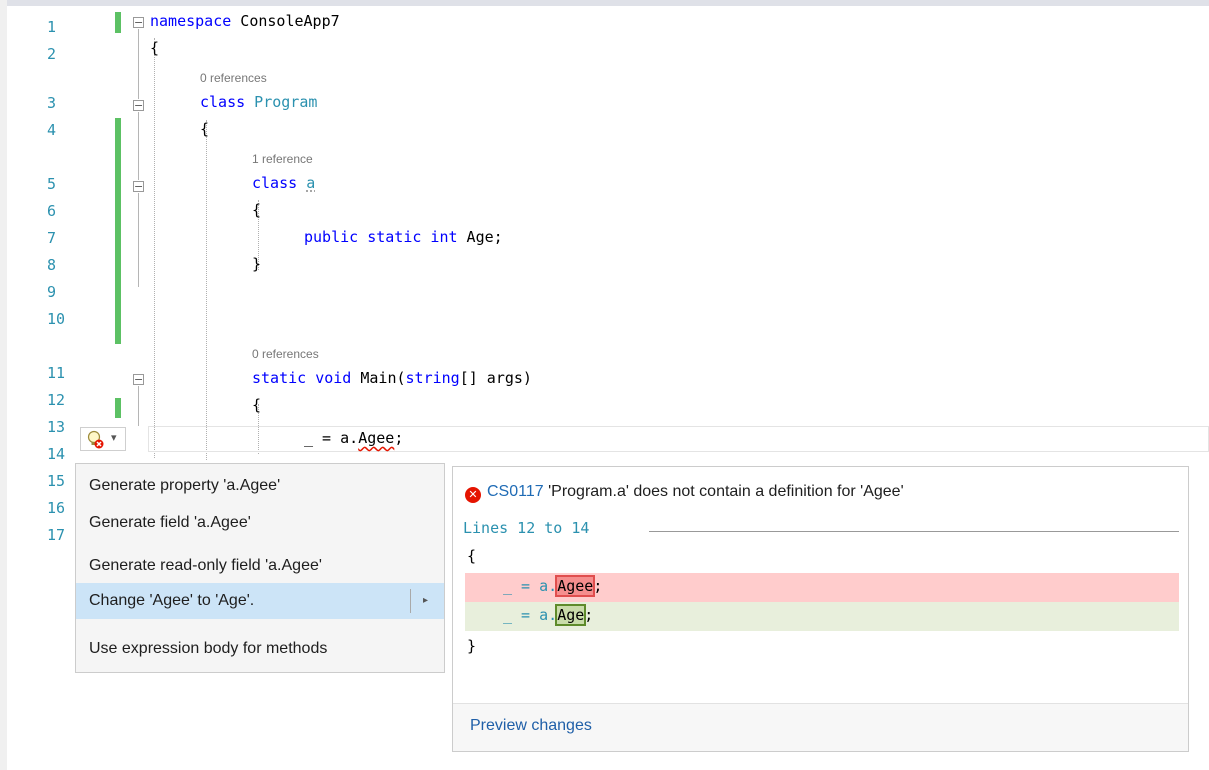 This screenshot has width=1209, height=770. What do you see at coordinates (52, 103) in the screenshot?
I see `line-number: 3` at bounding box center [52, 103].